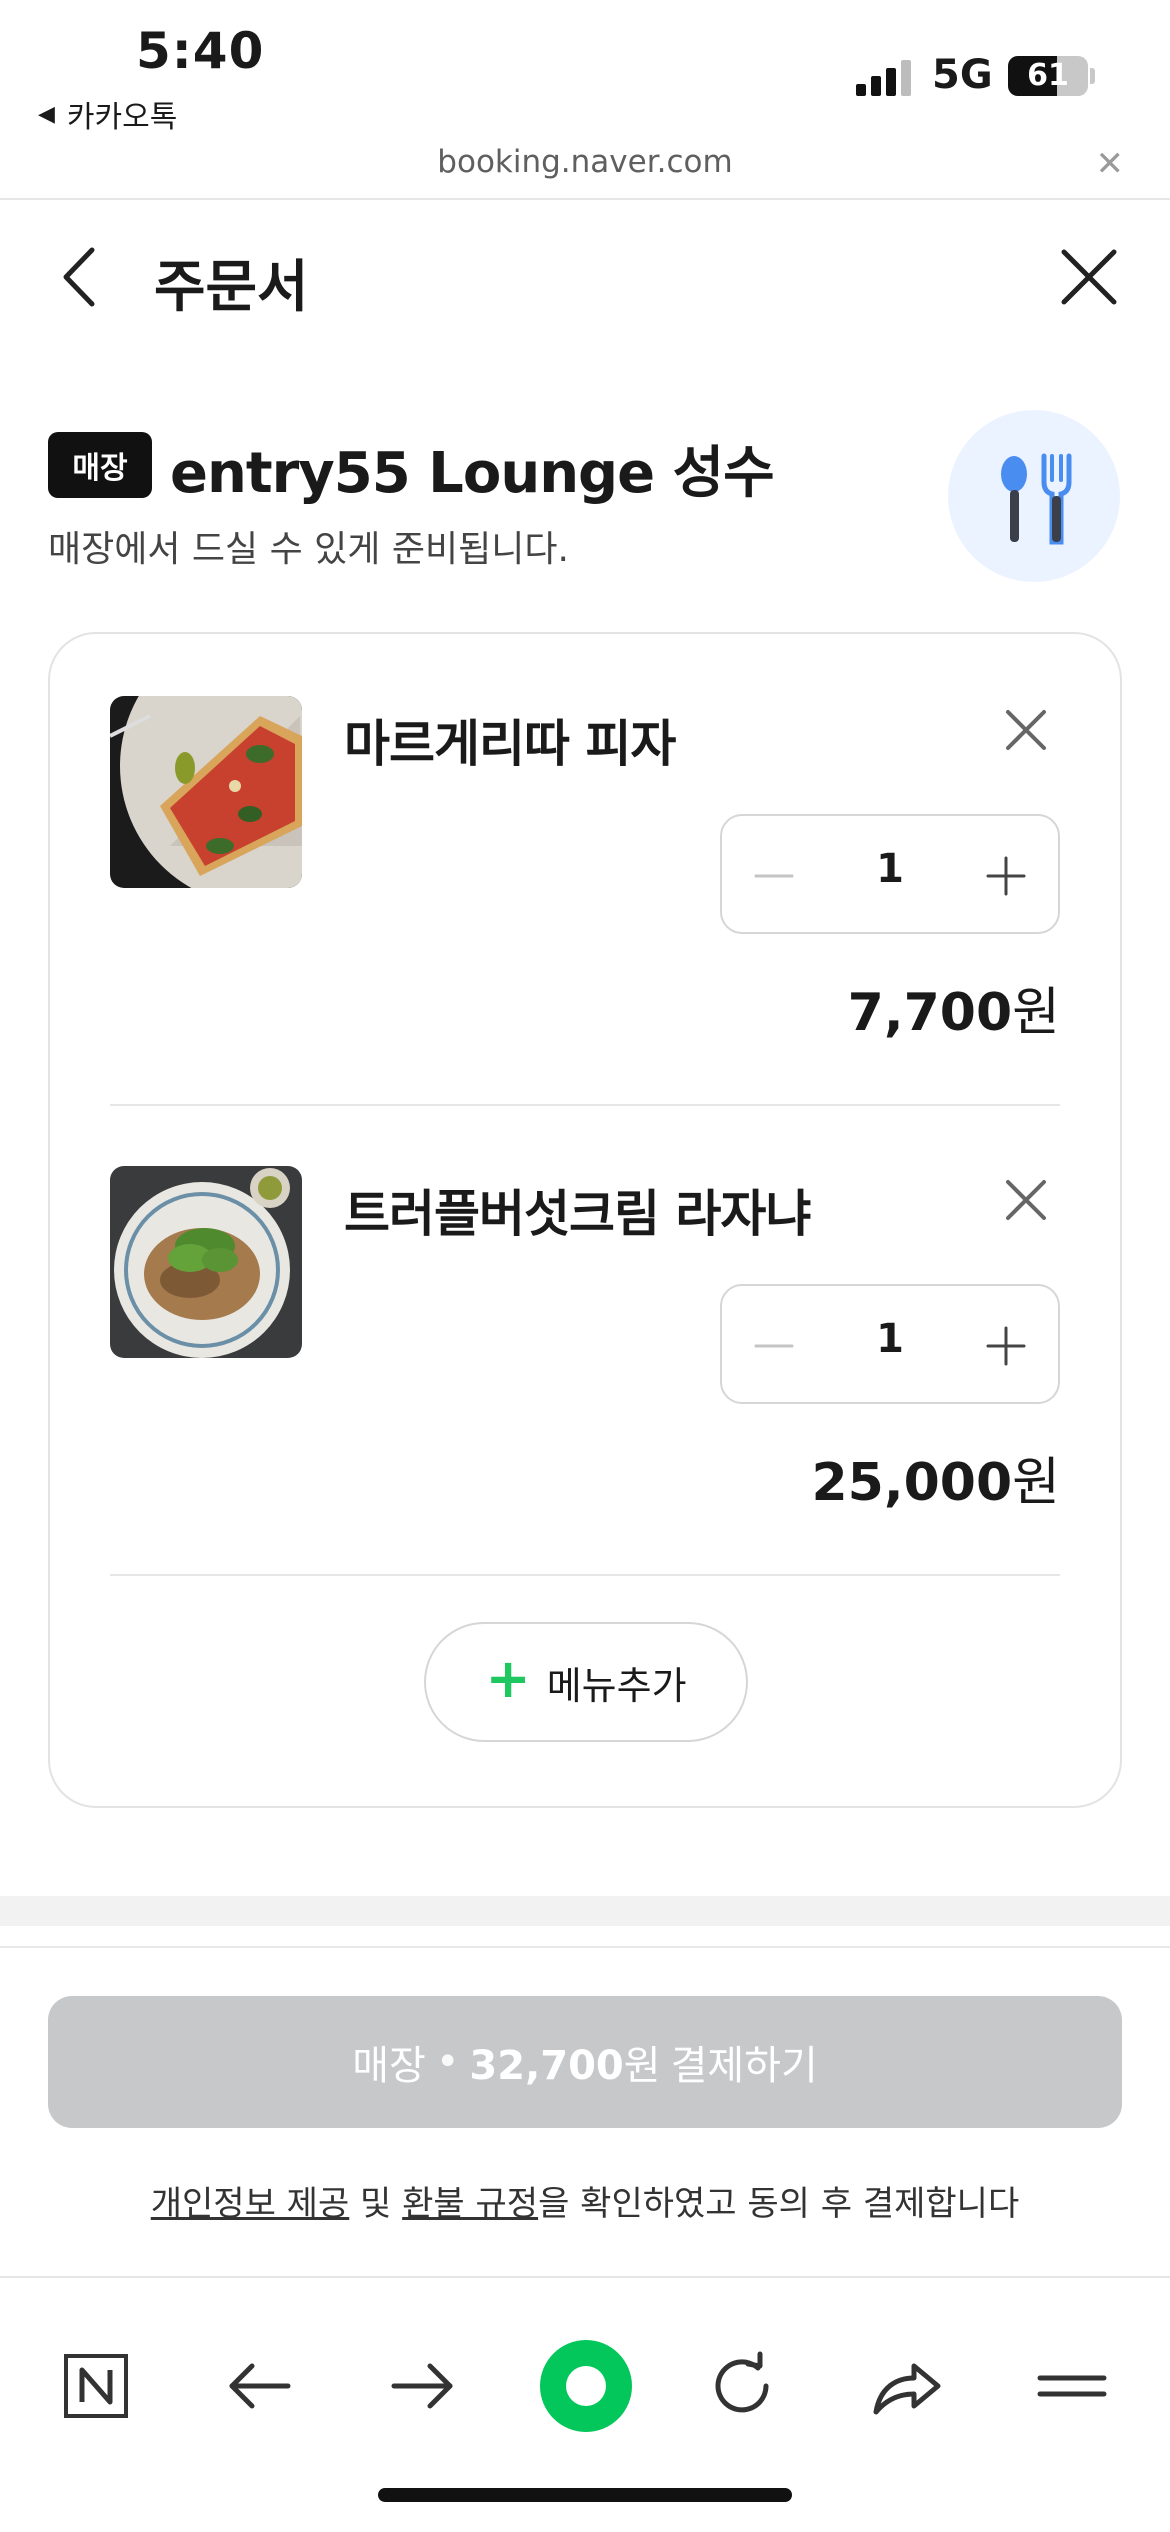 The width and height of the screenshot is (1170, 2532). What do you see at coordinates (585, 70) in the screenshot?
I see `status-bar: 5:40 ◀ 카카오톡 5G 61` at bounding box center [585, 70].